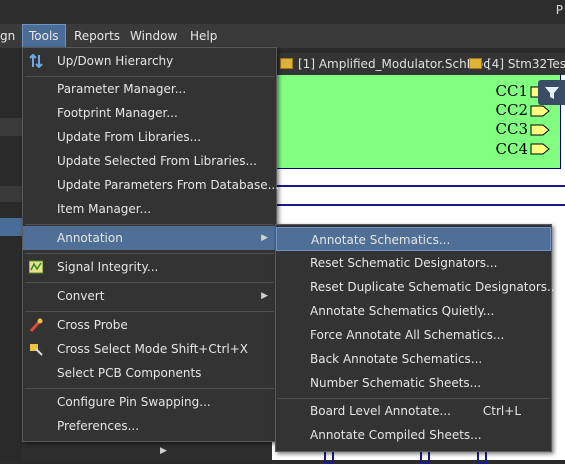  What do you see at coordinates (512, 149) in the screenshot?
I see `pin-label: CC4` at bounding box center [512, 149].